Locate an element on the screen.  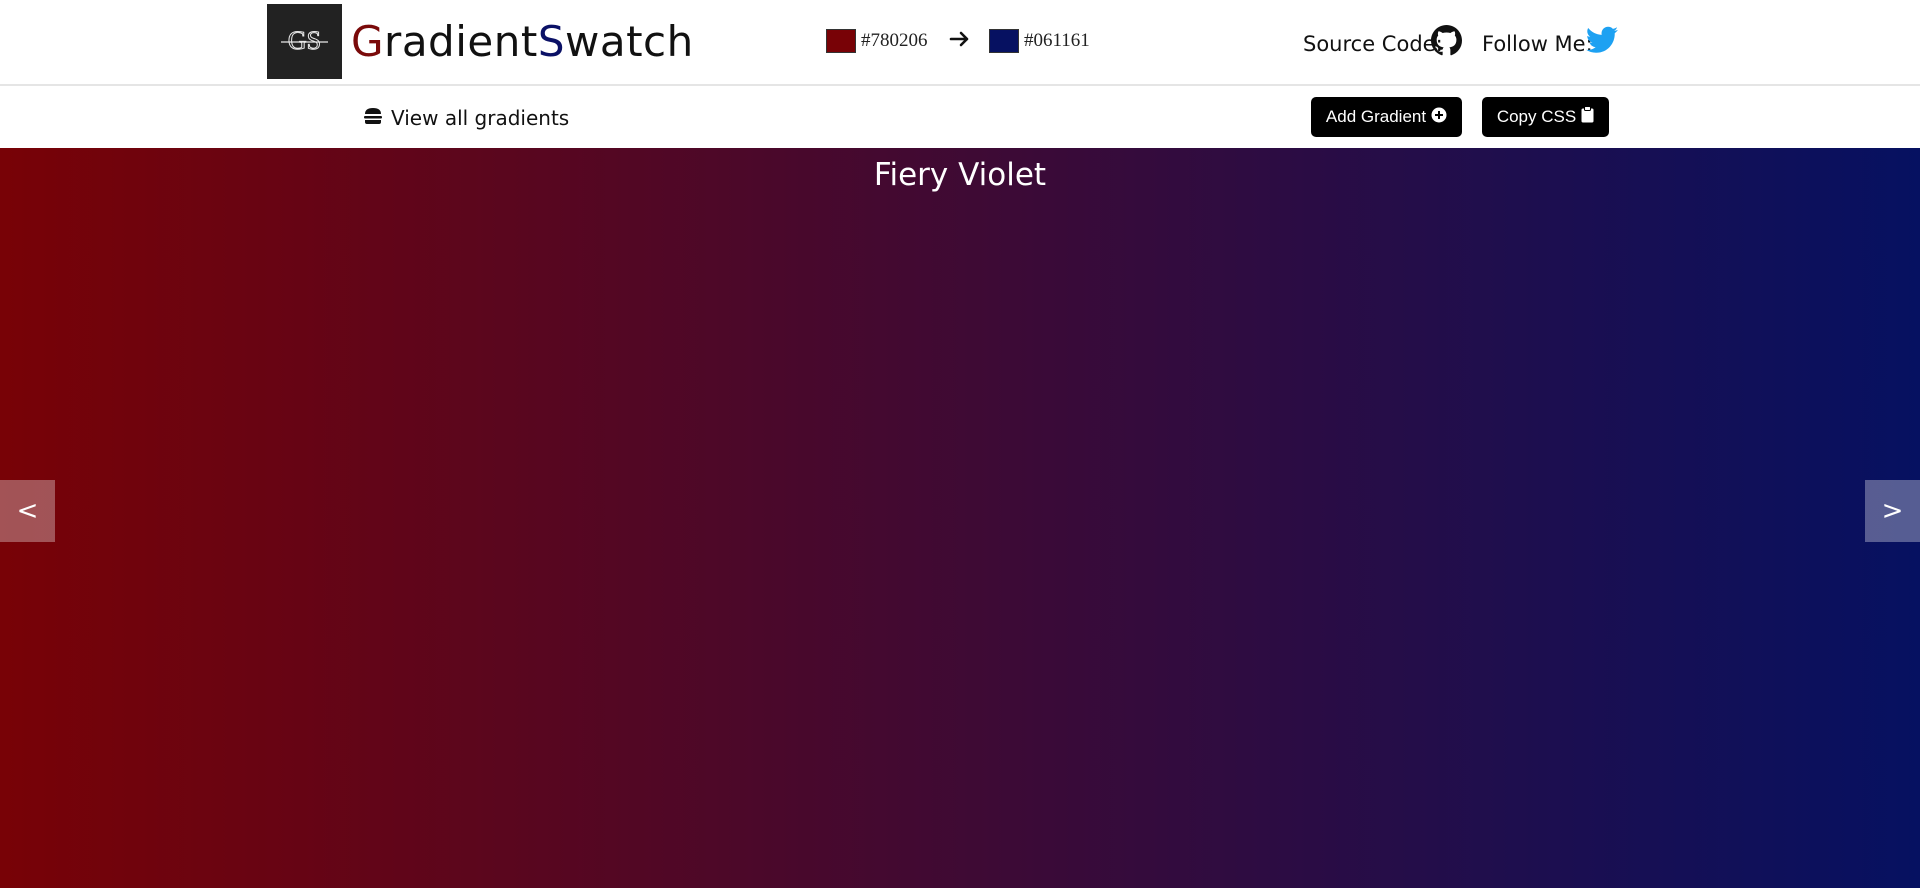
brand-title: GradientSwatch is located at coordinates (522, 42).